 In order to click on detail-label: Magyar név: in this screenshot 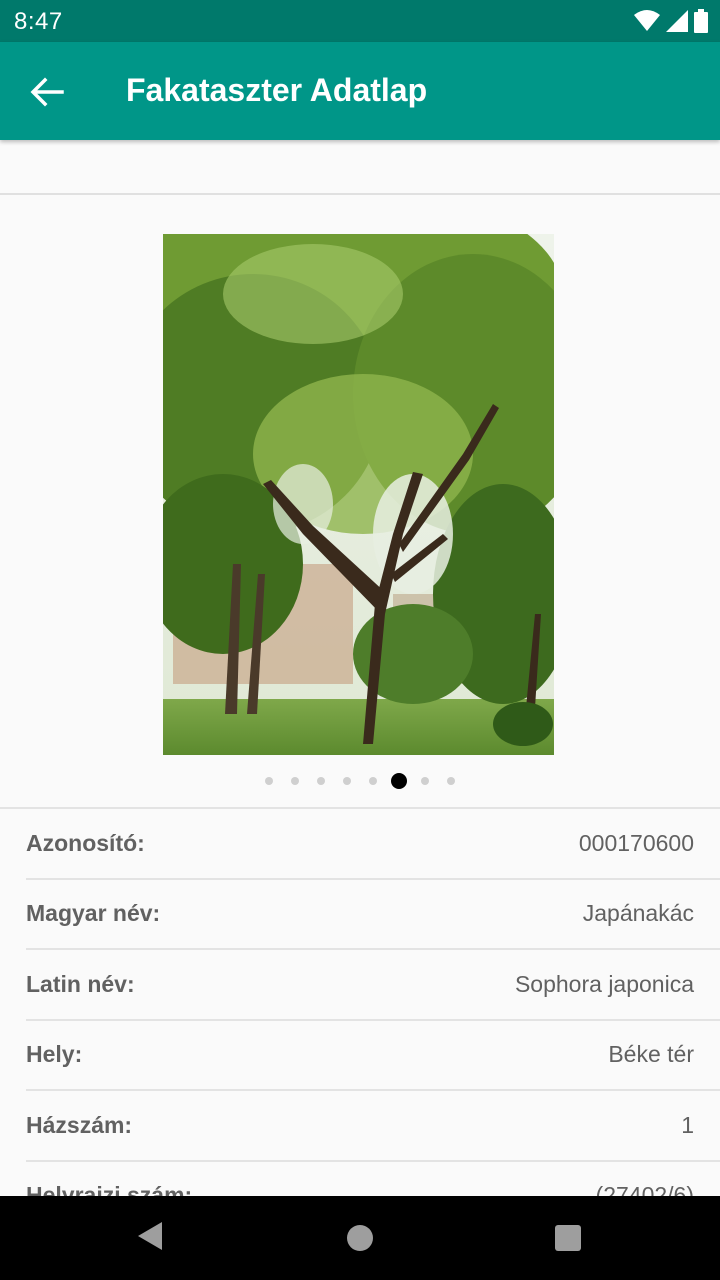, I will do `click(93, 913)`.